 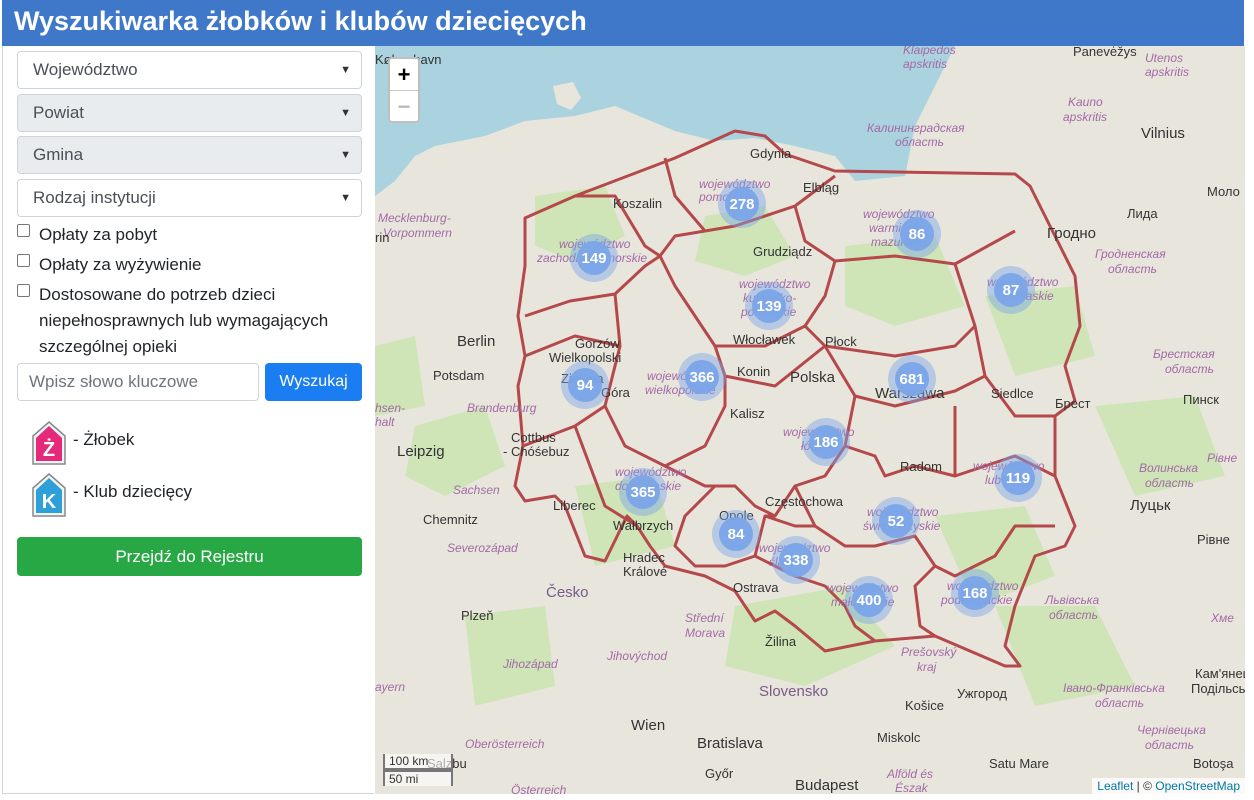 What do you see at coordinates (585, 385) in the screenshot?
I see `cluster-marker: 94` at bounding box center [585, 385].